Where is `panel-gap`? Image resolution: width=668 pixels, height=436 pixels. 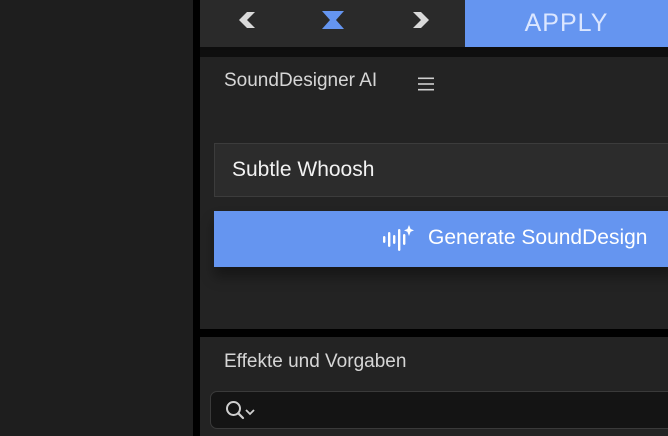 panel-gap is located at coordinates (434, 53).